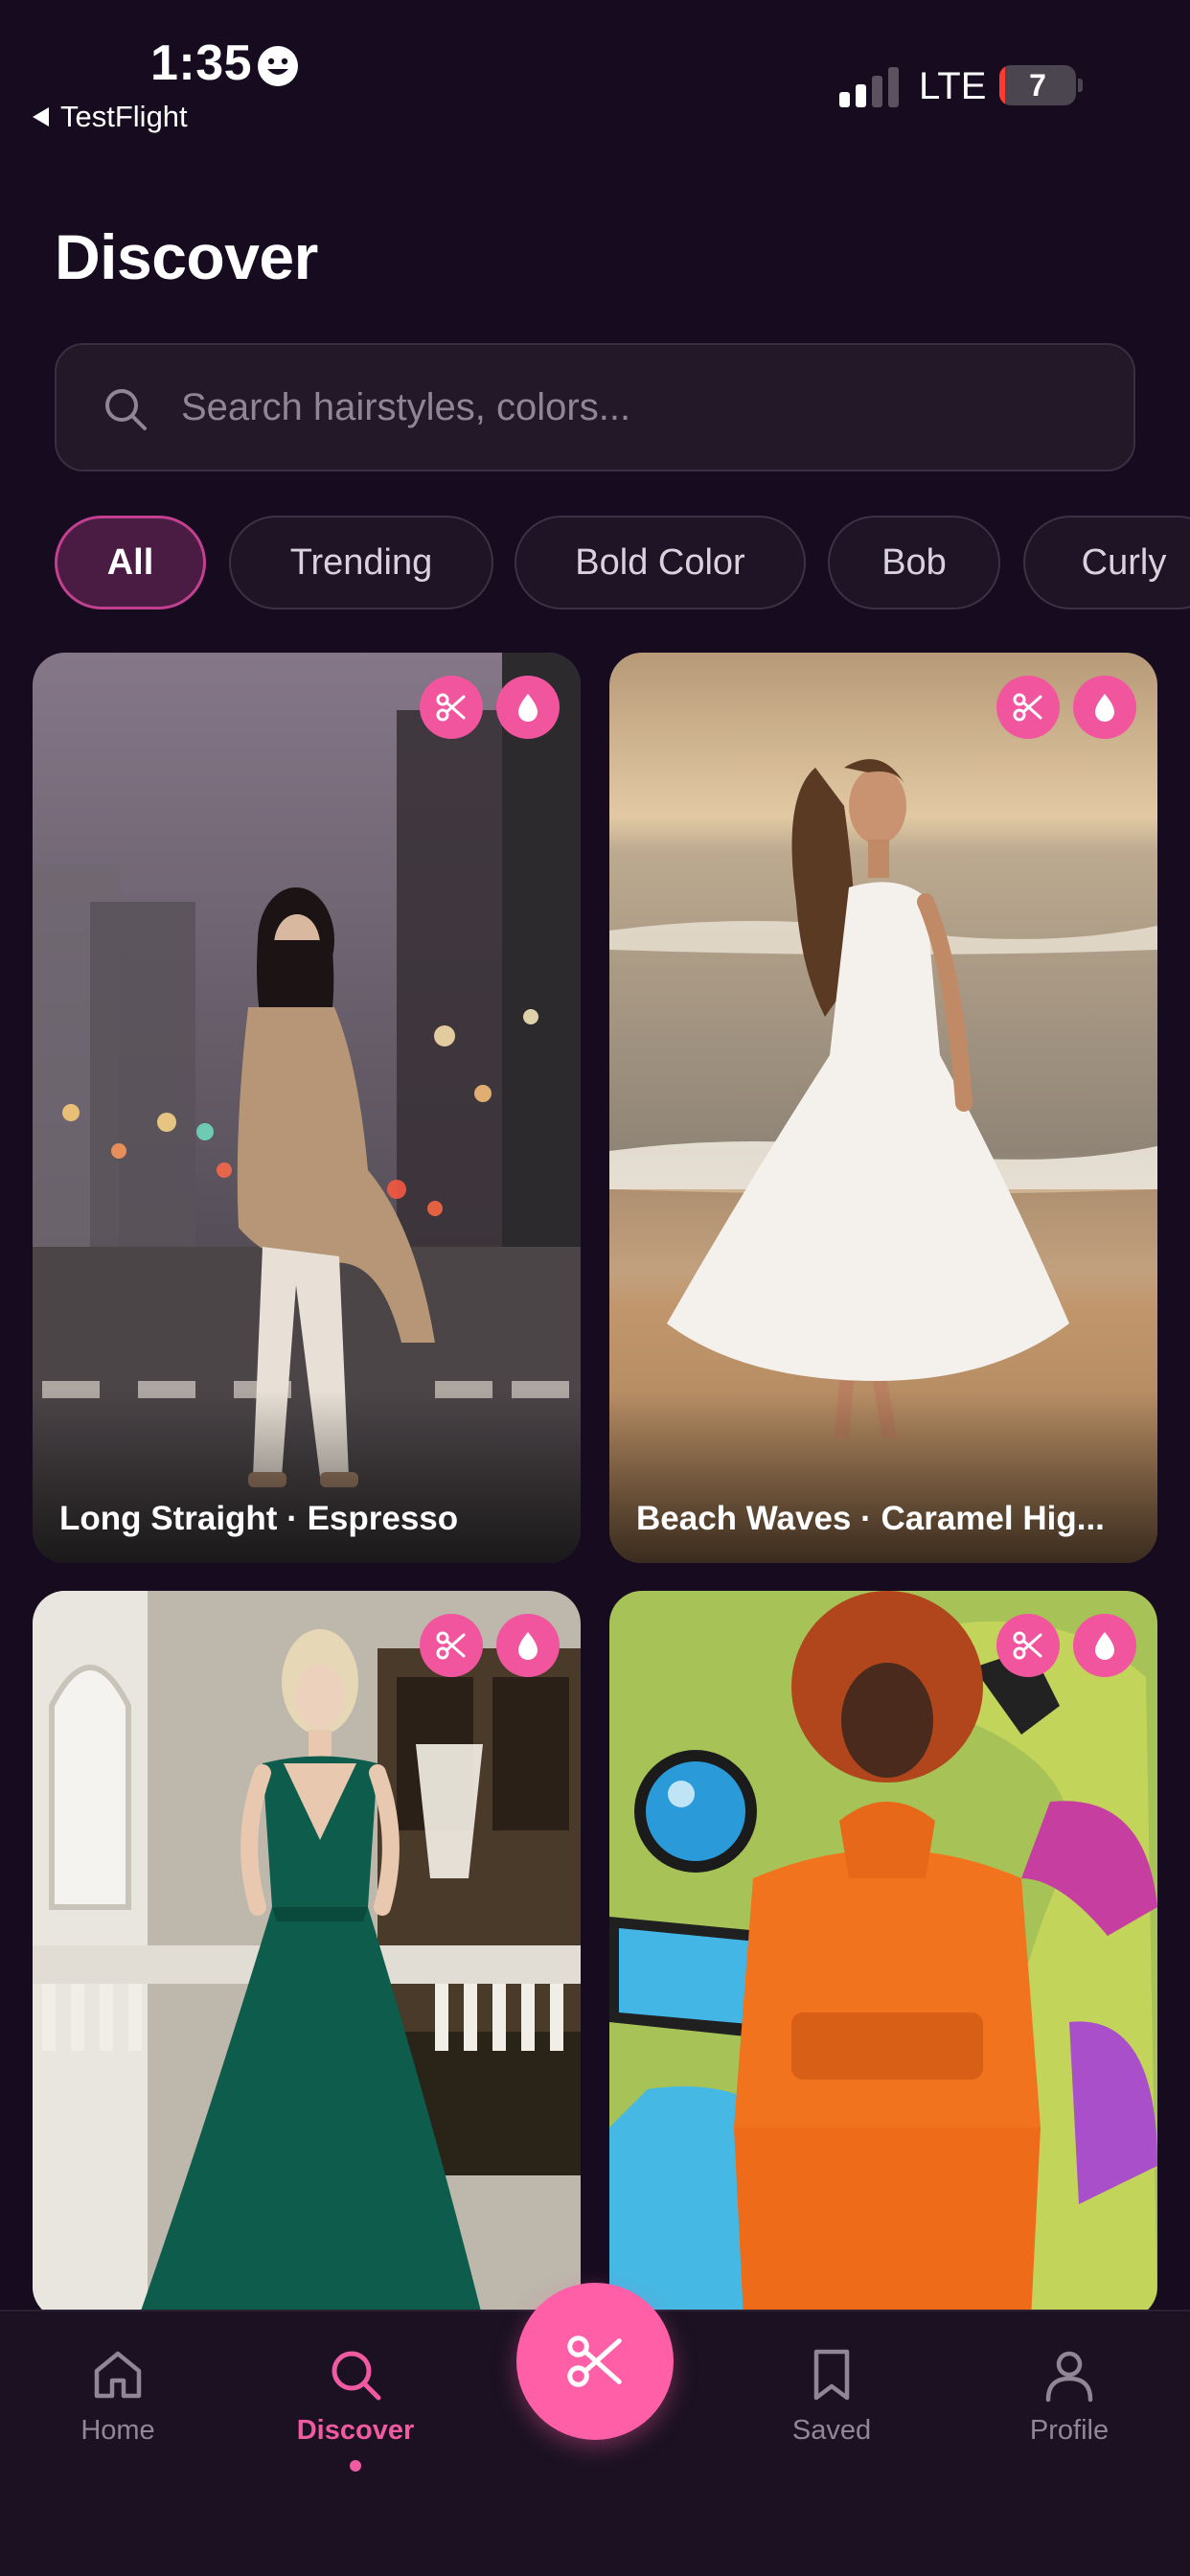 This screenshot has width=1190, height=2576. What do you see at coordinates (356, 2409) in the screenshot?
I see `nav-discover: Discover` at bounding box center [356, 2409].